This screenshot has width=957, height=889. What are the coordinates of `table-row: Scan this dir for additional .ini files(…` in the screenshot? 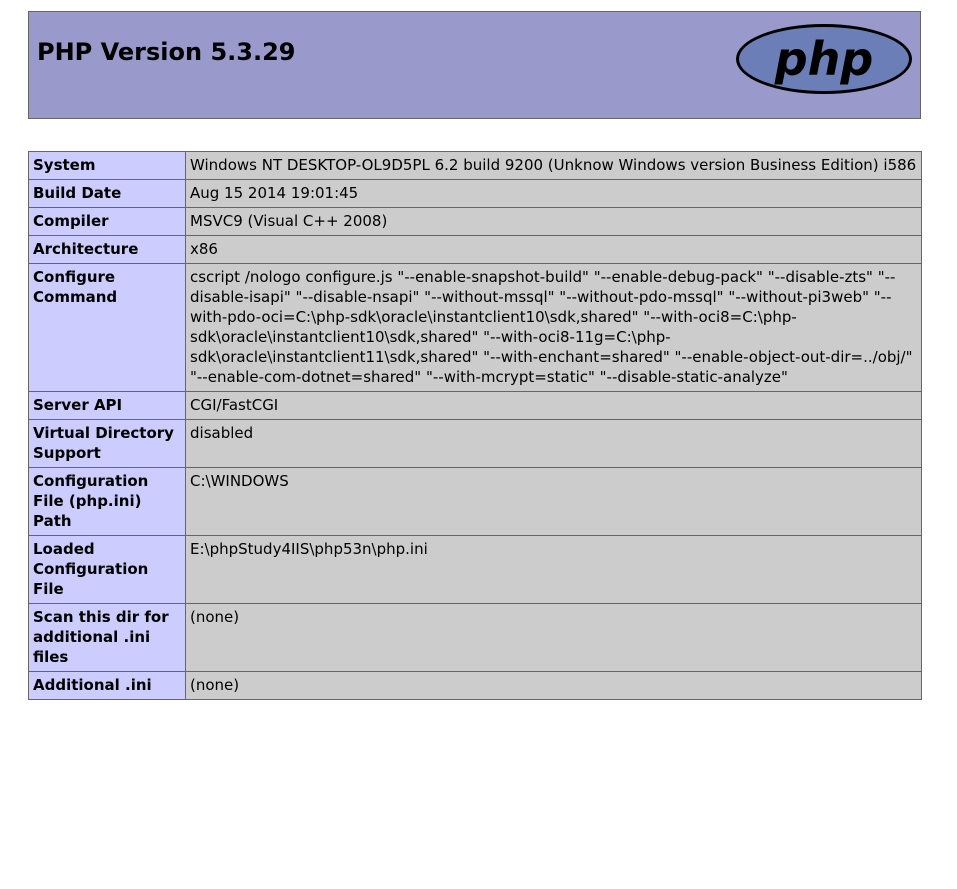 It's located at (475, 637).